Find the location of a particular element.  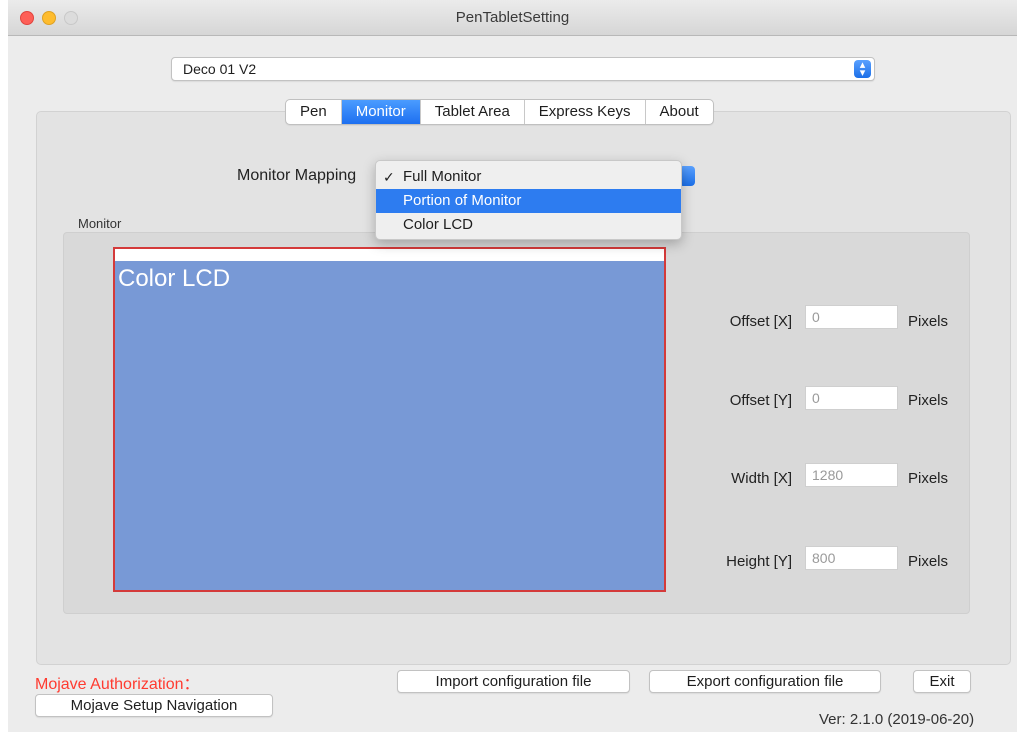

menu-item-portion-of-monitor: Portion of Monitor is located at coordinates (528, 201).